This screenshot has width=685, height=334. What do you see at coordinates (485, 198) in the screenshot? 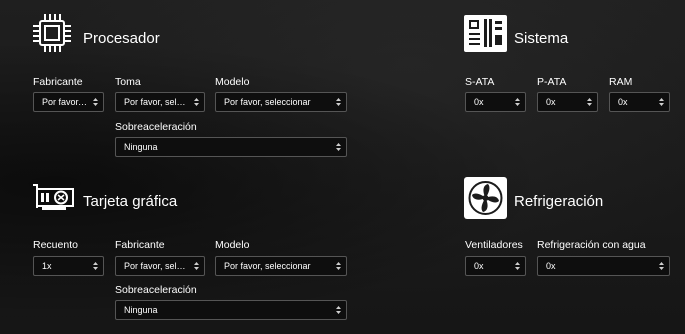
I see `fan-icon` at bounding box center [485, 198].